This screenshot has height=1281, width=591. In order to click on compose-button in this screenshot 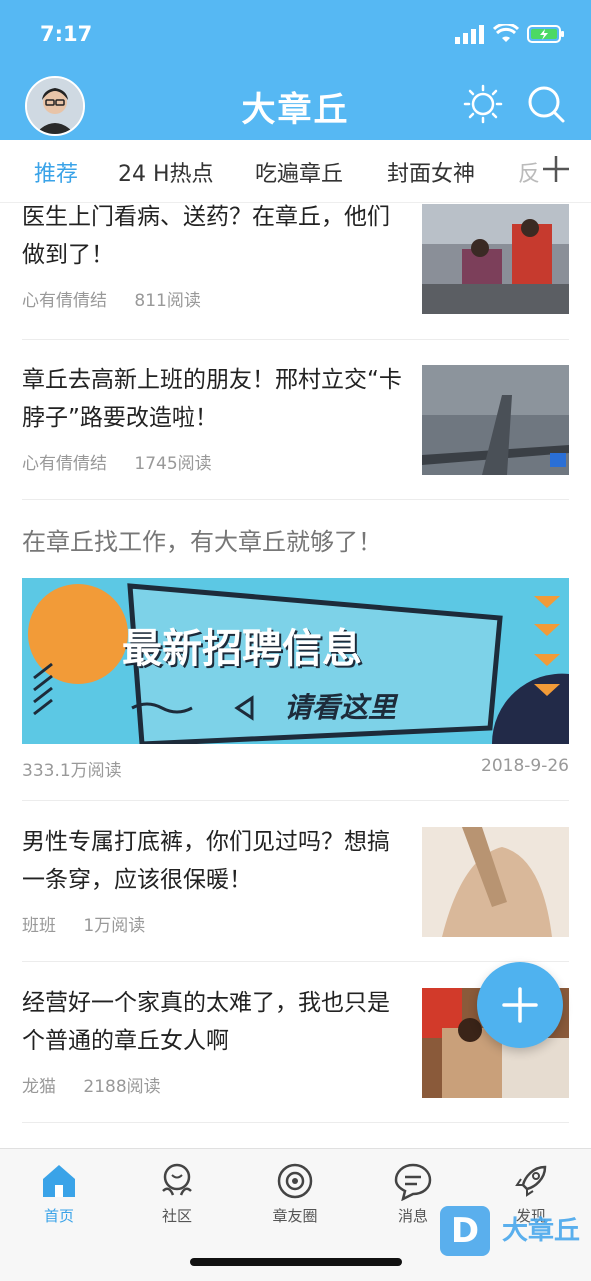, I will do `click(520, 1005)`.